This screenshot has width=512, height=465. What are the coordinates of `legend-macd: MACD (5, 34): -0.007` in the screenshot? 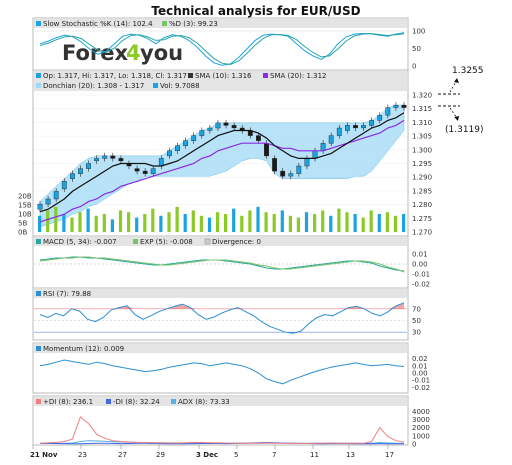 It's located at (80, 242).